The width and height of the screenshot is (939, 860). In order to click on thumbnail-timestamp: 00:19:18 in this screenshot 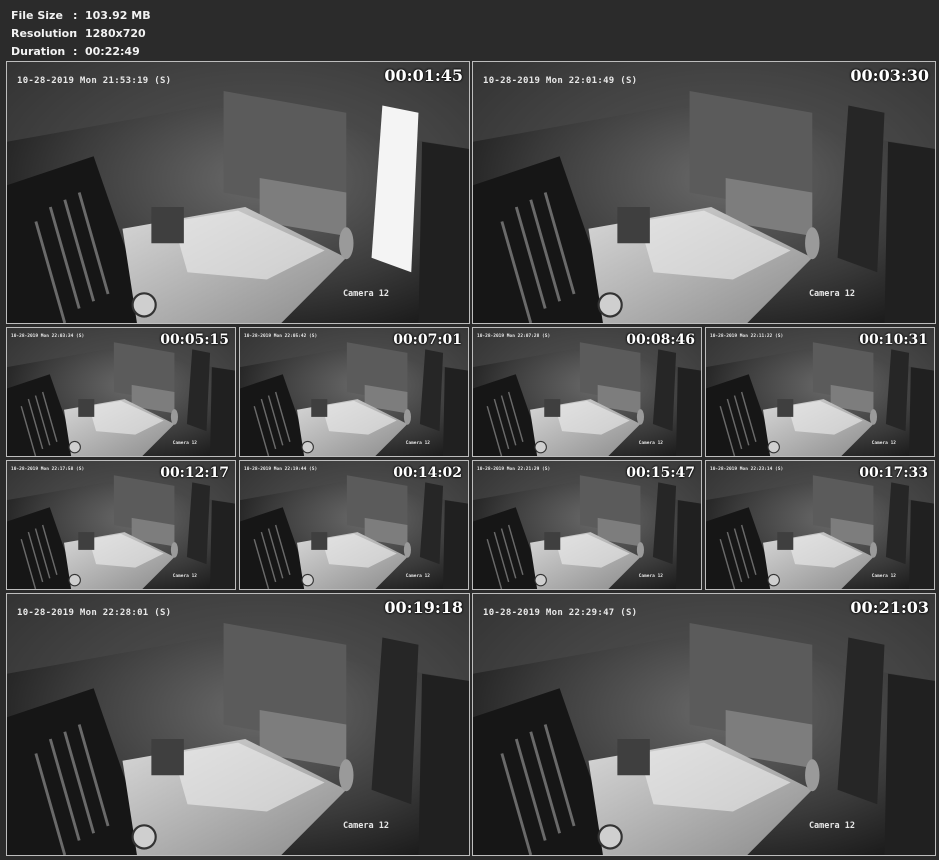, I will do `click(423, 607)`.